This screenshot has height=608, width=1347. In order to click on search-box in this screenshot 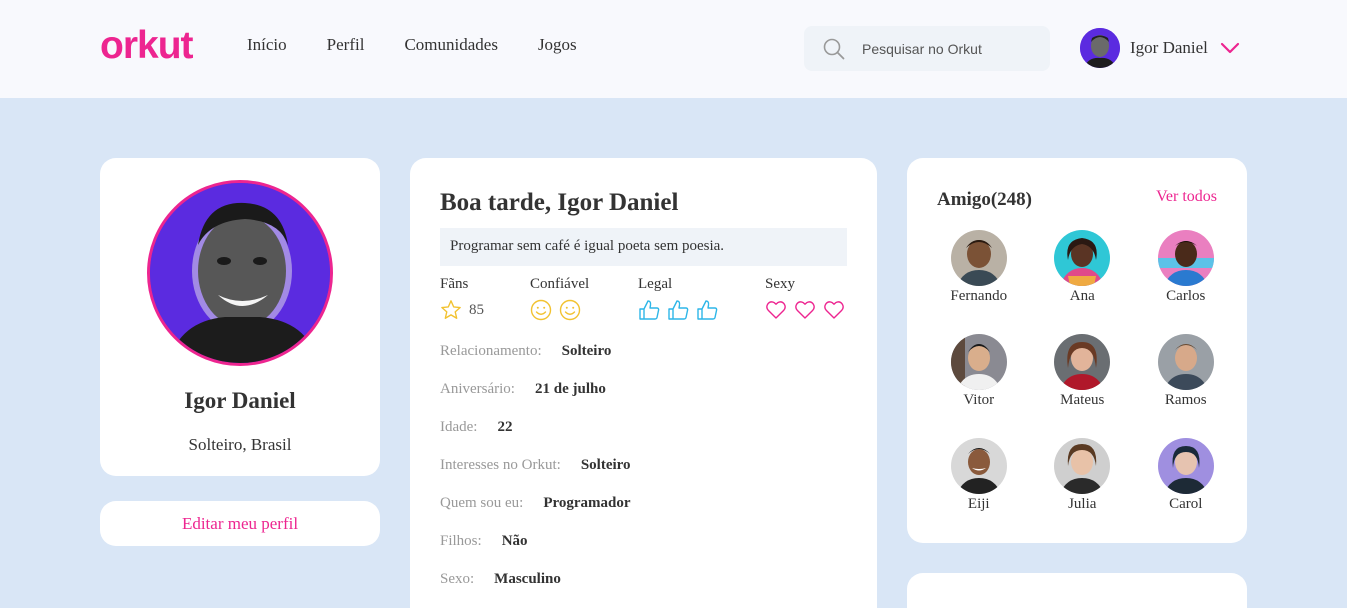, I will do `click(927, 48)`.